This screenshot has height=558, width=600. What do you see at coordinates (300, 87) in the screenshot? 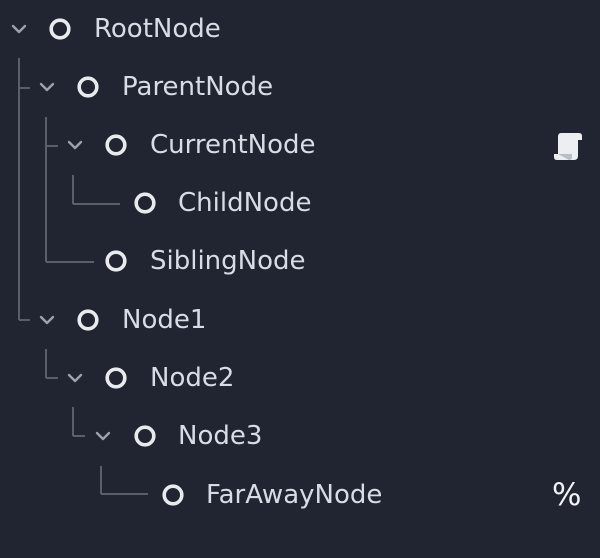
I see `tree-row-parentnode: ParentNode` at bounding box center [300, 87].